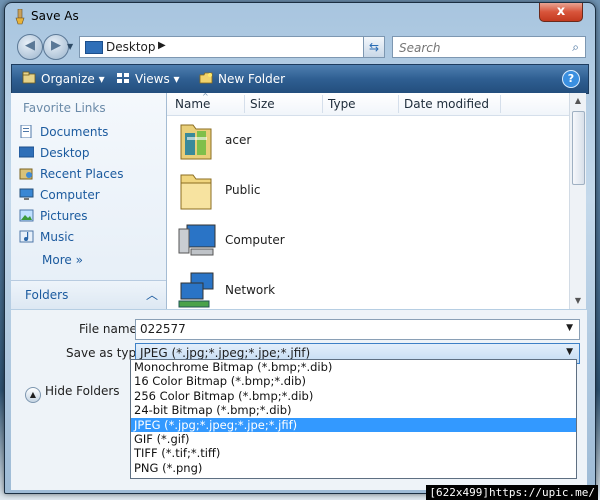 This screenshot has width=600, height=500. Describe the element at coordinates (578, 101) in the screenshot. I see `scroll-up-icon: ▲` at that location.